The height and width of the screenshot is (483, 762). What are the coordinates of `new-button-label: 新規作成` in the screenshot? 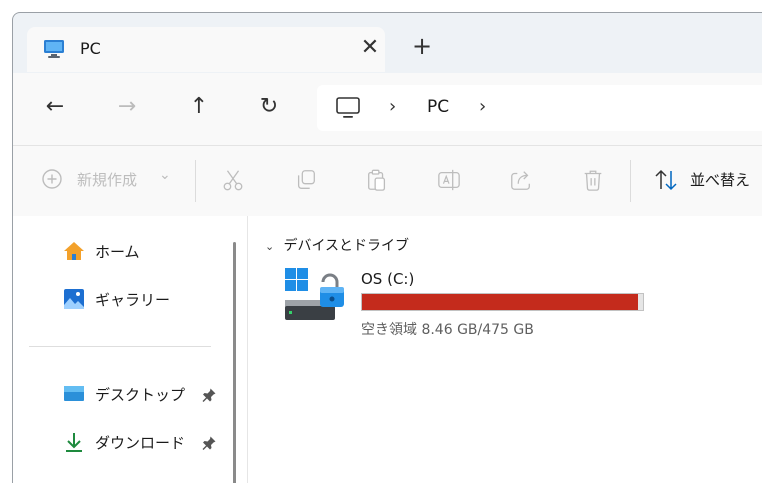 It's located at (107, 180).